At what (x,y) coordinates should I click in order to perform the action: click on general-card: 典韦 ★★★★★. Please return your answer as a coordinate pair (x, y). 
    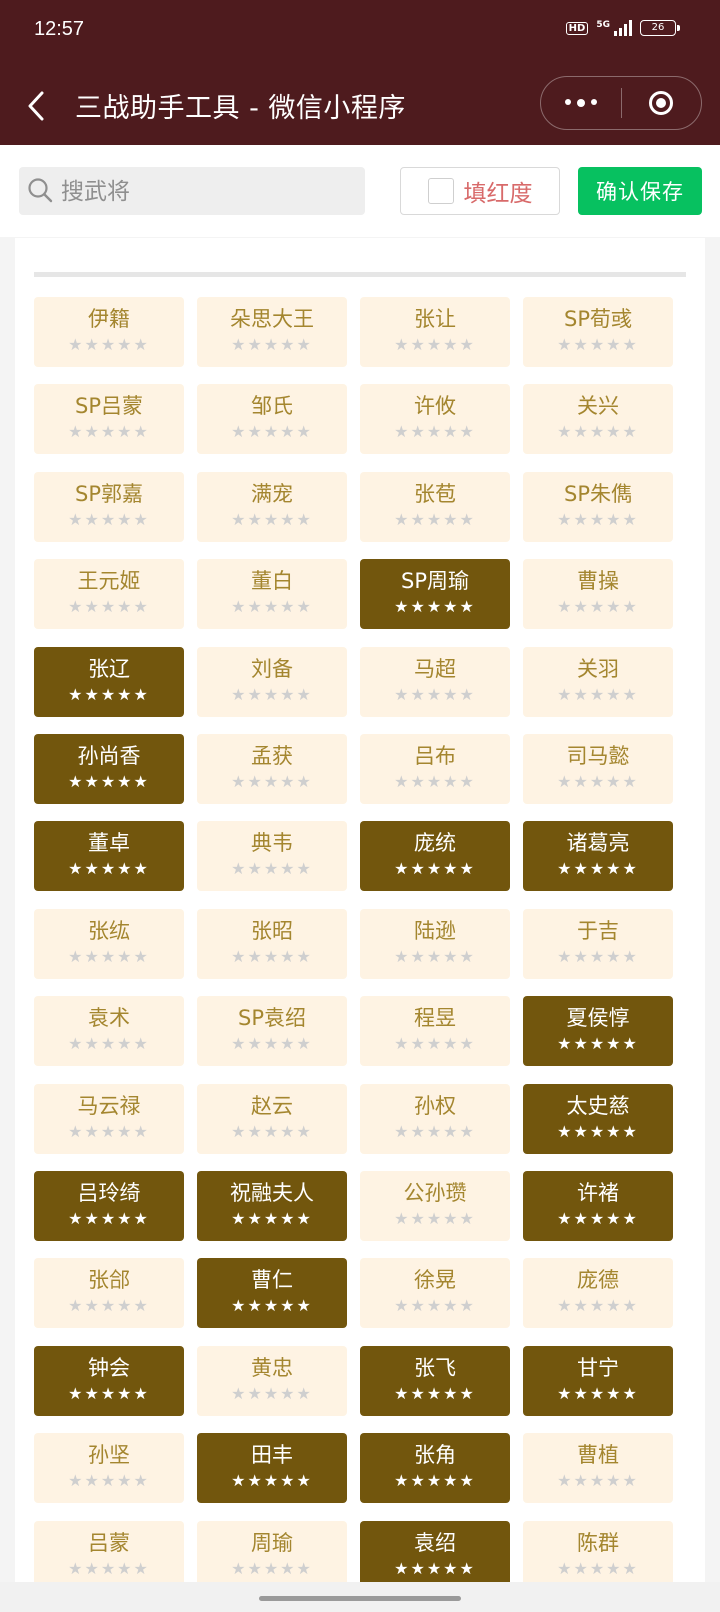
    Looking at the image, I should click on (272, 856).